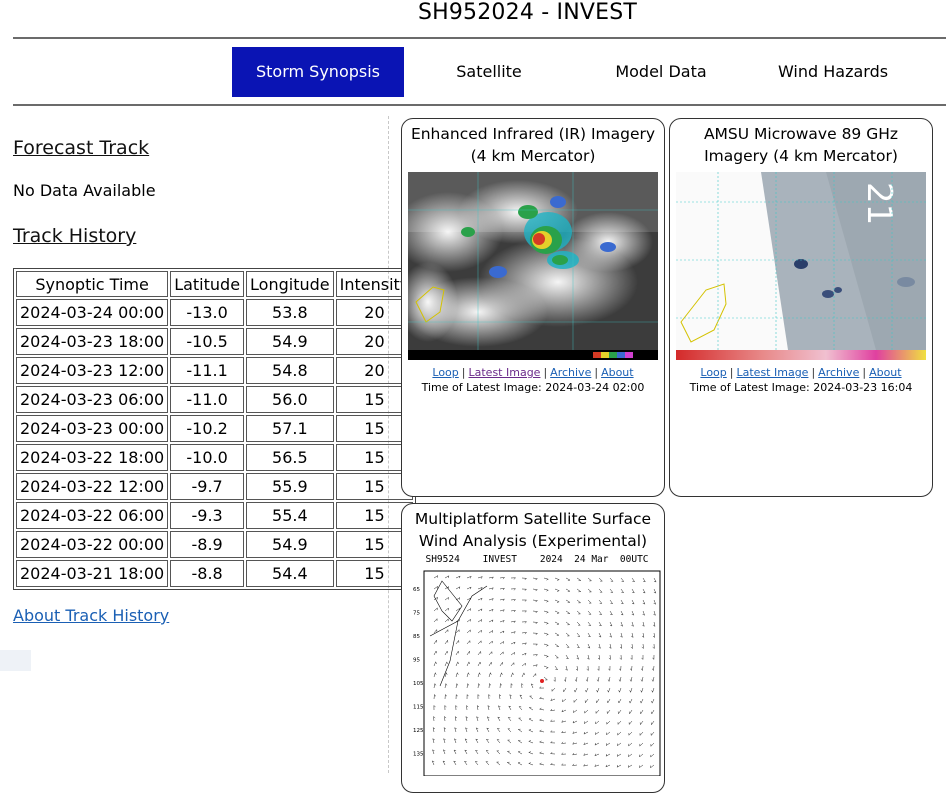 This screenshot has height=793, width=946. Describe the element at coordinates (92, 515) in the screenshot. I see `cell-synoptic-time: 2024-03-22 06:00` at that location.